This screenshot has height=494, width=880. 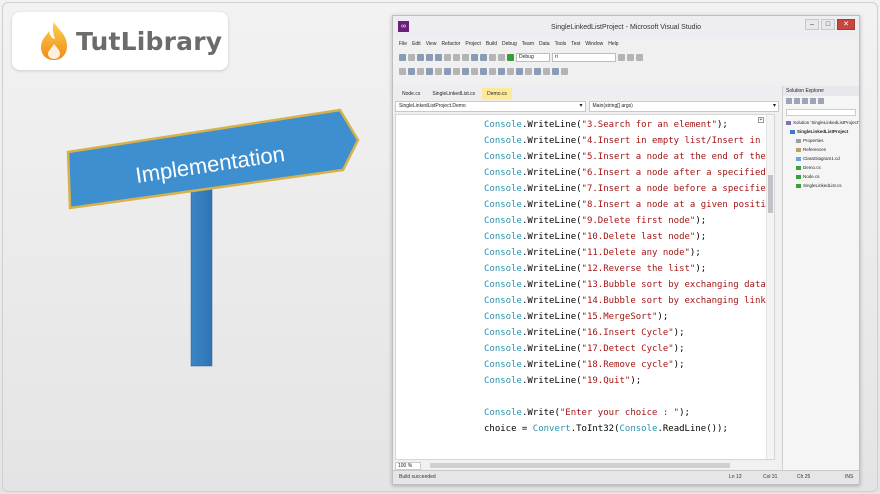 What do you see at coordinates (403, 44) in the screenshot?
I see `menu-file: File` at bounding box center [403, 44].